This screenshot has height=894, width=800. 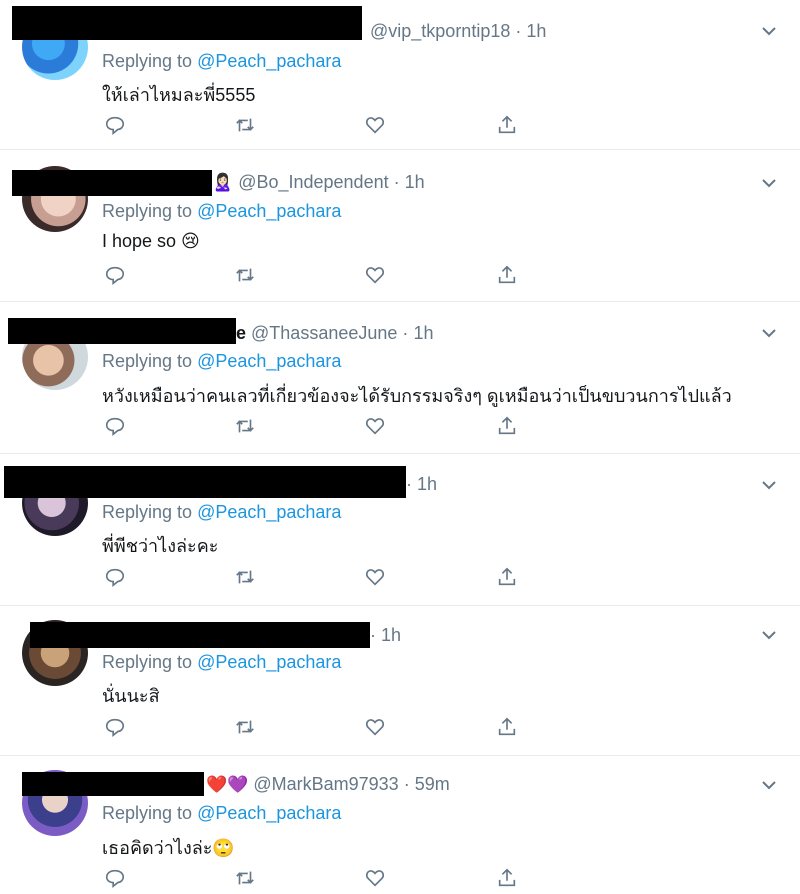 I want to click on tweet-text: I hope so 😢, so click(x=151, y=241).